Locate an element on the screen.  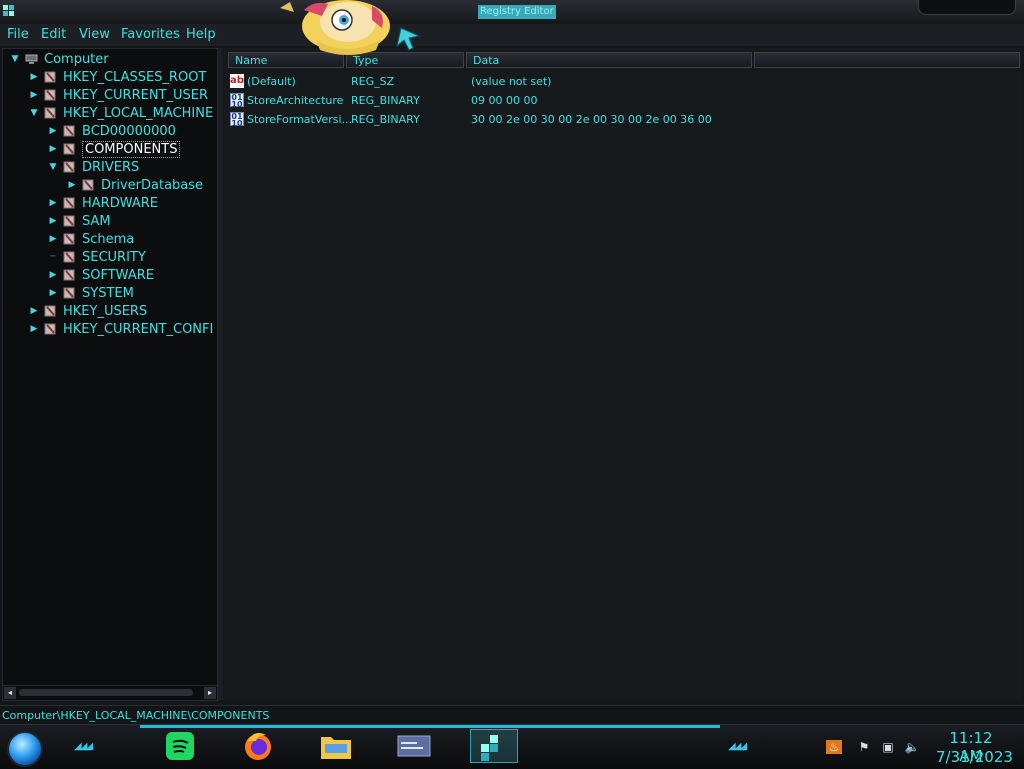
tree-node-label: BCD00000000 is located at coordinates (129, 131).